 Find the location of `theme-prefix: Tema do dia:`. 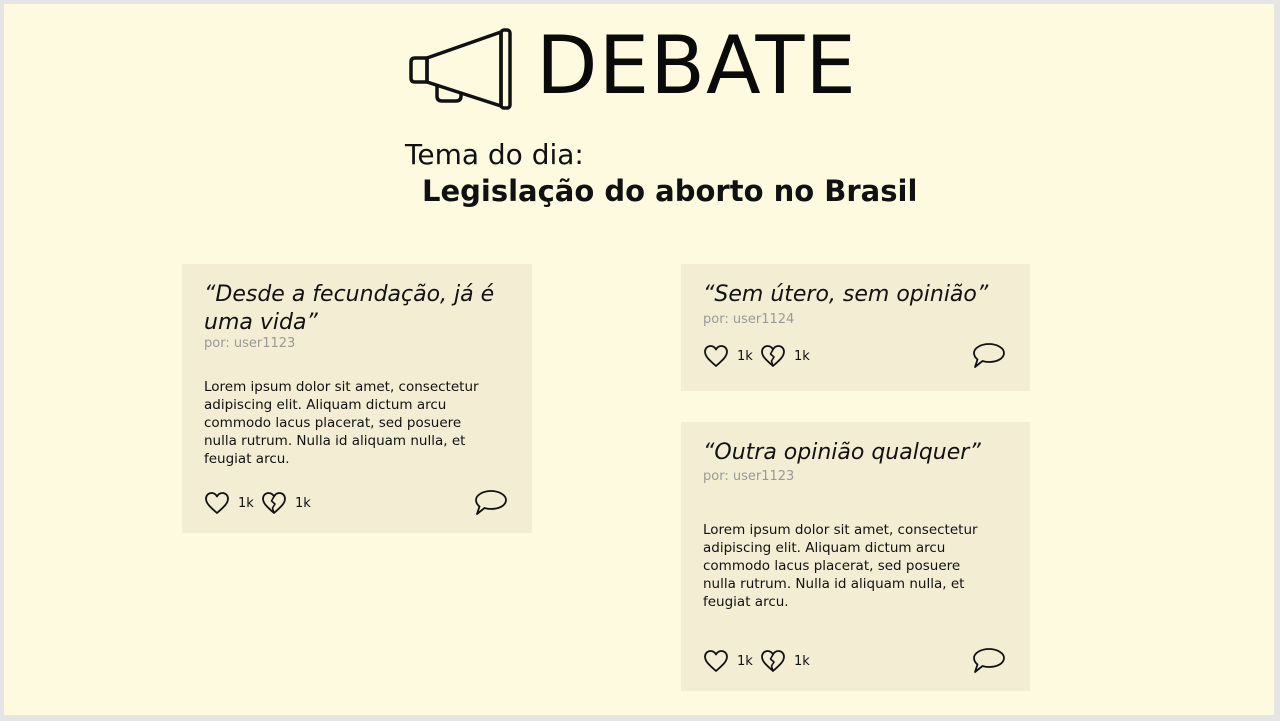

theme-prefix: Tema do dia: is located at coordinates (494, 154).